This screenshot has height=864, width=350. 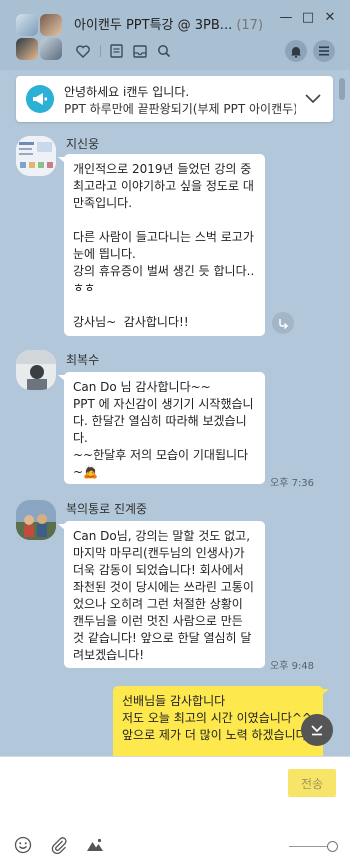 I want to click on chat-scrollbar, so click(x=342, y=413).